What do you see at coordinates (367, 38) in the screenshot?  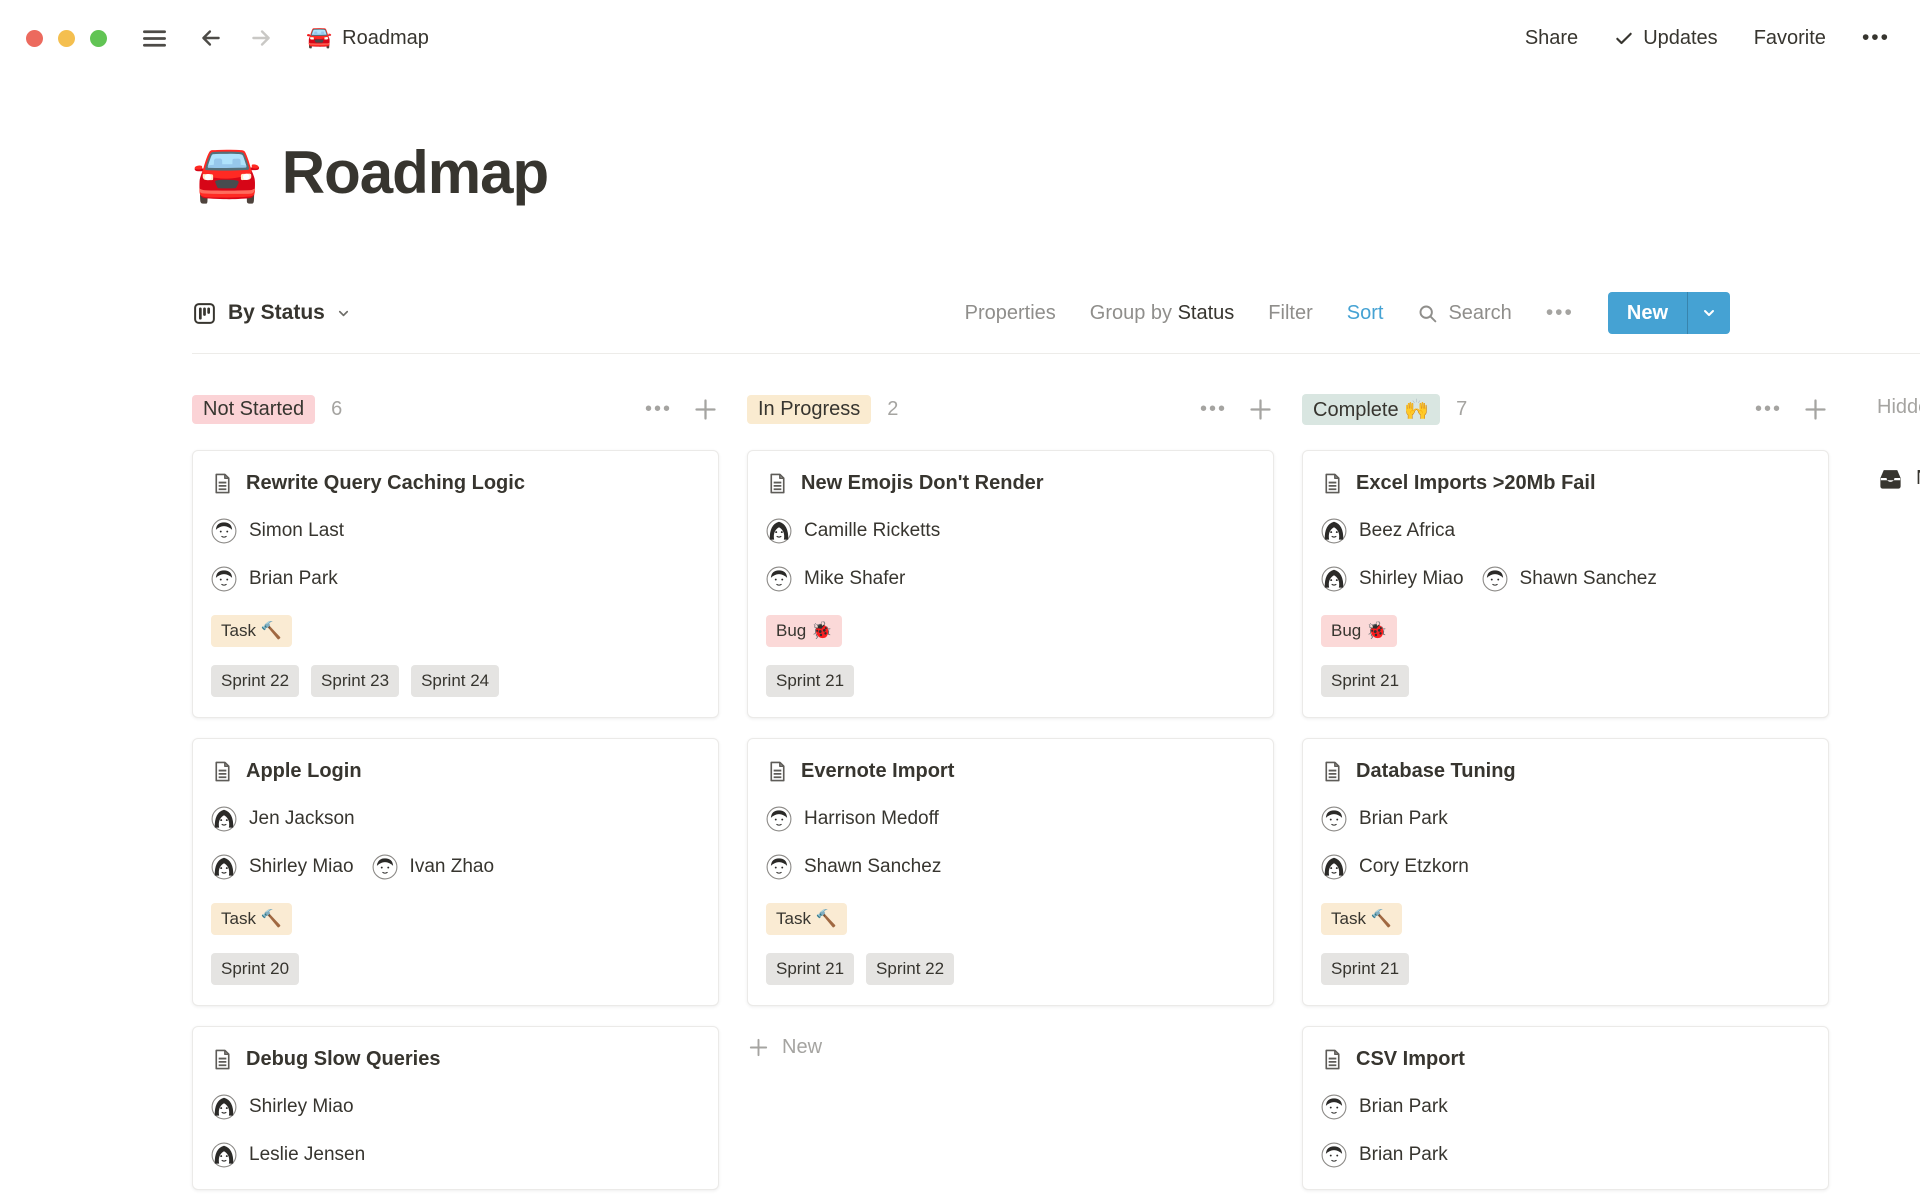 I see `breadcrumb: 🚘 Roadmap` at bounding box center [367, 38].